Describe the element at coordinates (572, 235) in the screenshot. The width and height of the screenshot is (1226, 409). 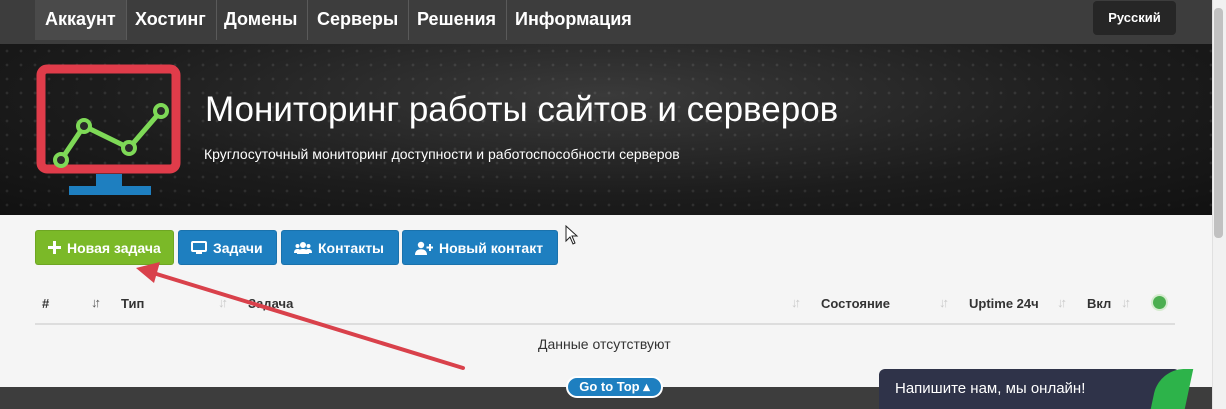
I see `mouse-cursor-icon` at that location.